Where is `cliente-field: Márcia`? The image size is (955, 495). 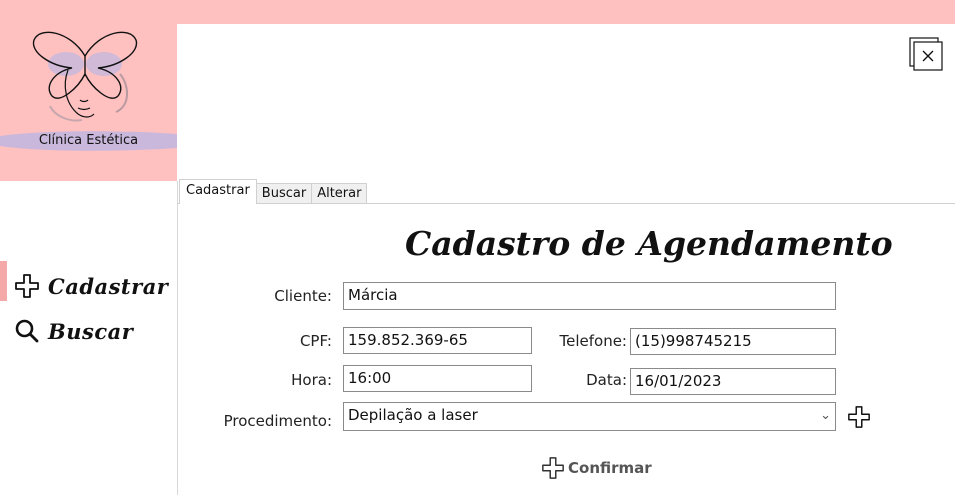 cliente-field: Márcia is located at coordinates (589, 296).